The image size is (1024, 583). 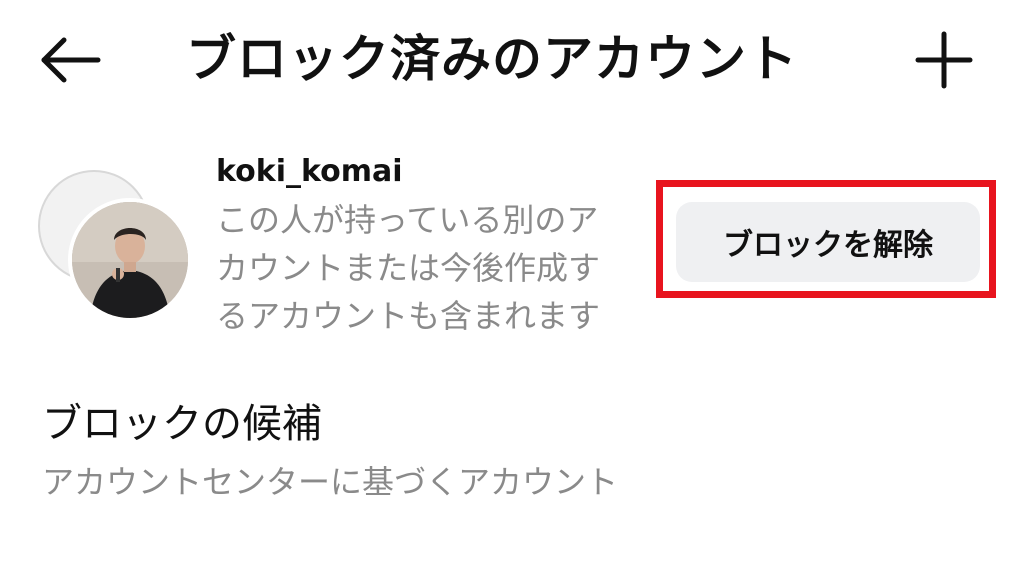 What do you see at coordinates (408, 316) in the screenshot?
I see `description-line: るアカウントも含まれます` at bounding box center [408, 316].